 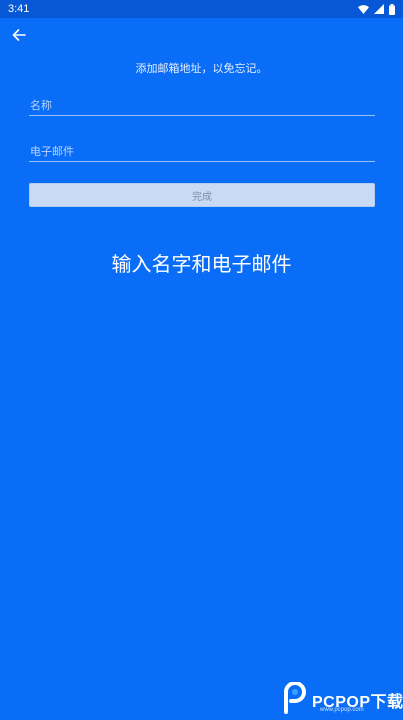 I want to click on status-icons, so click(x=376, y=9).